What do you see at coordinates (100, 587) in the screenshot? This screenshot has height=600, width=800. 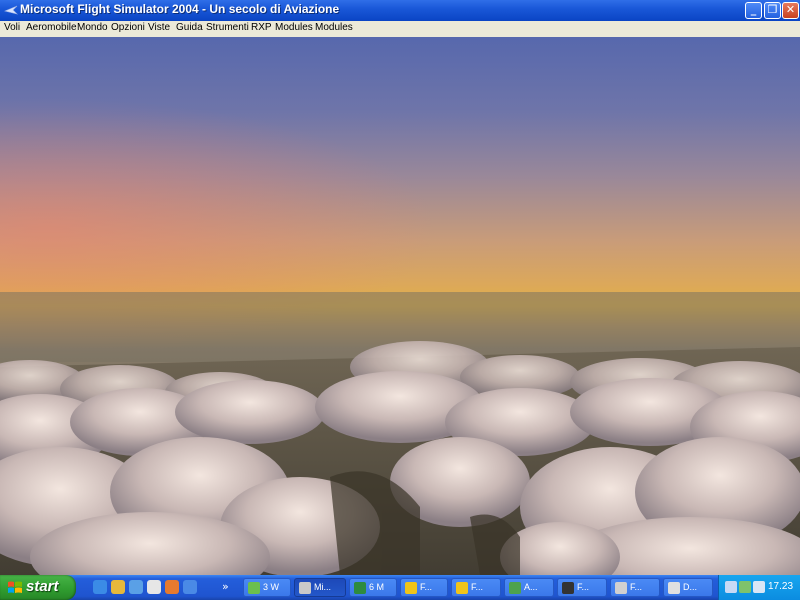 I see `ie-icon` at bounding box center [100, 587].